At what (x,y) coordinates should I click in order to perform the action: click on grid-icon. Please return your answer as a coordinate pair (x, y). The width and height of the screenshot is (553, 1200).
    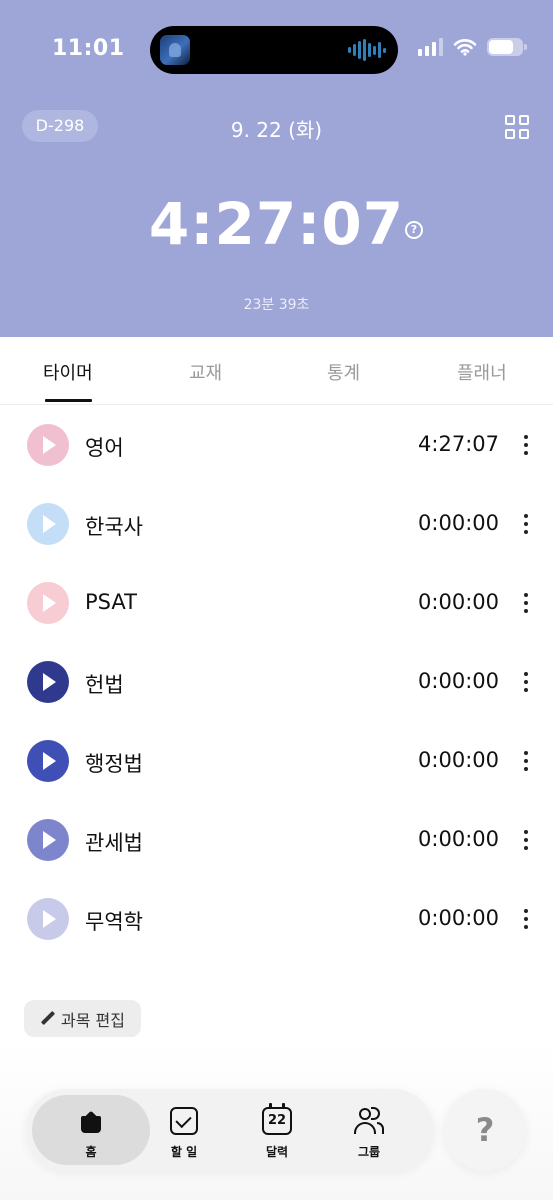
    Looking at the image, I should click on (517, 127).